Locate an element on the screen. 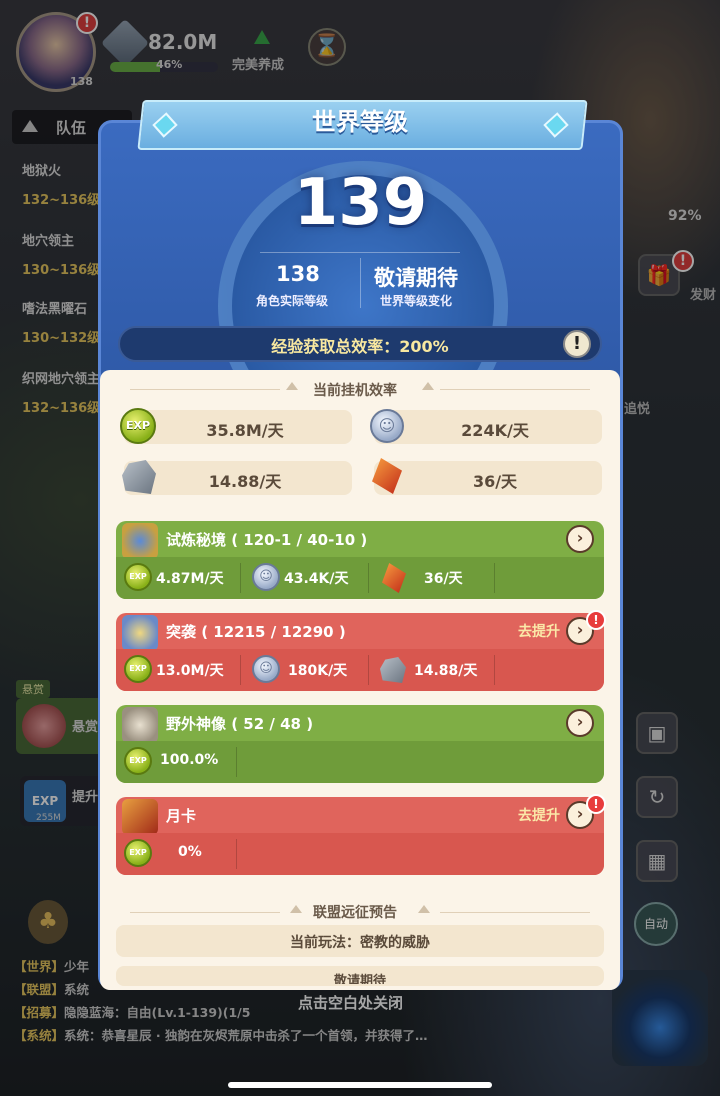 The height and width of the screenshot is (1096, 720). source-title: 突袭 ( 12215 / 12290 ) is located at coordinates (256, 632).